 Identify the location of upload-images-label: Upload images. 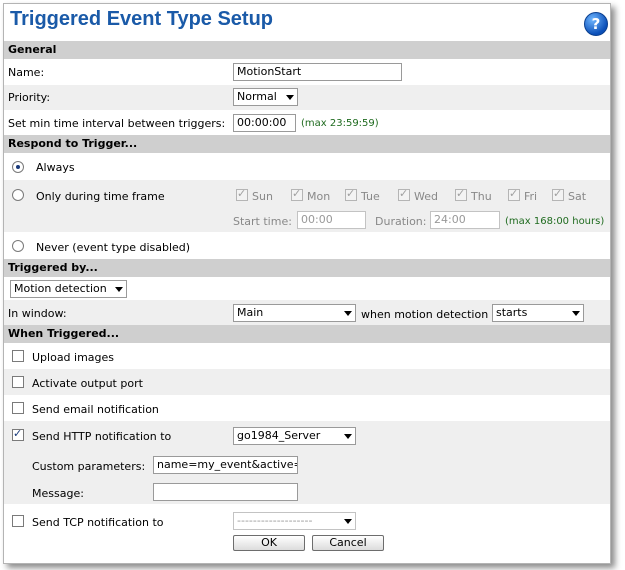
(73, 357).